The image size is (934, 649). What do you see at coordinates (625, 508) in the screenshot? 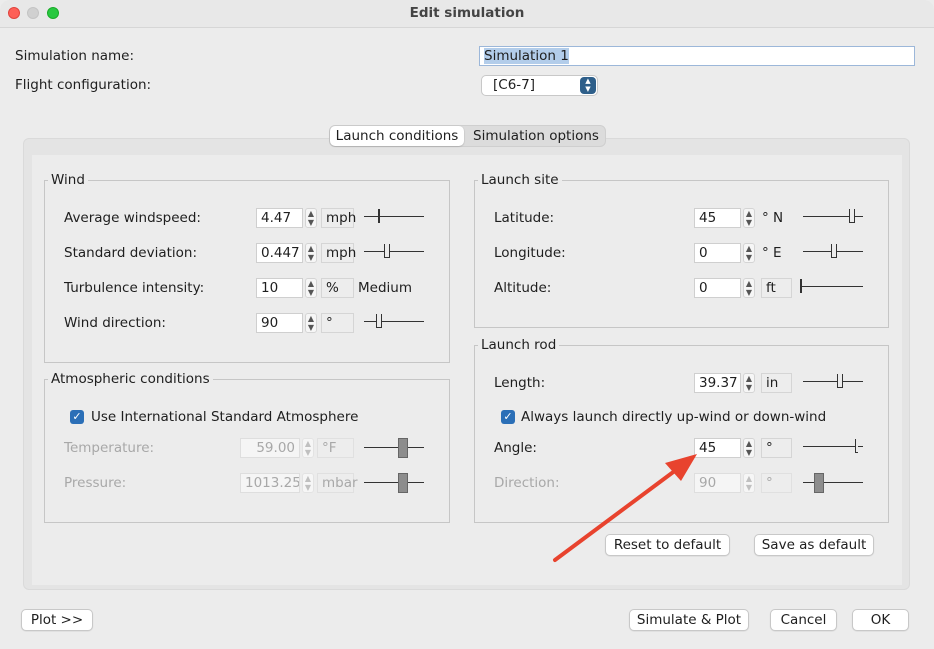
I see `annotation-arrow-icon` at bounding box center [625, 508].